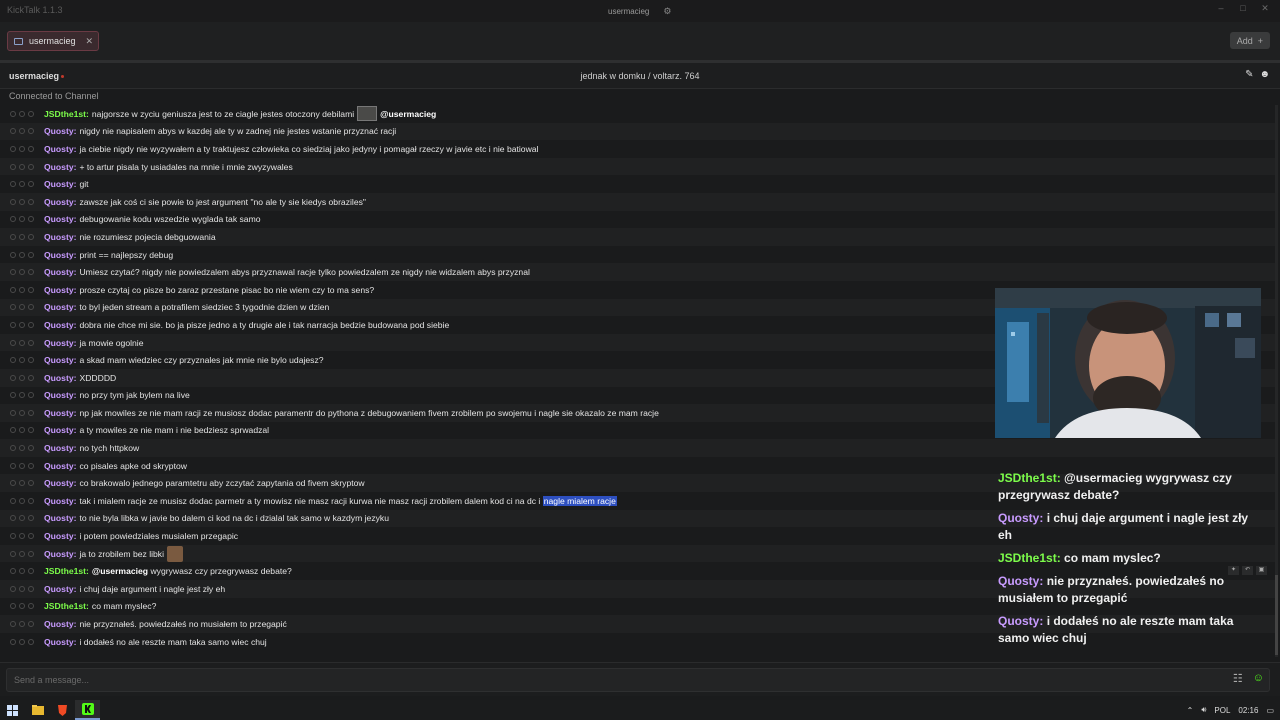  I want to click on emote-icon, so click(367, 114).